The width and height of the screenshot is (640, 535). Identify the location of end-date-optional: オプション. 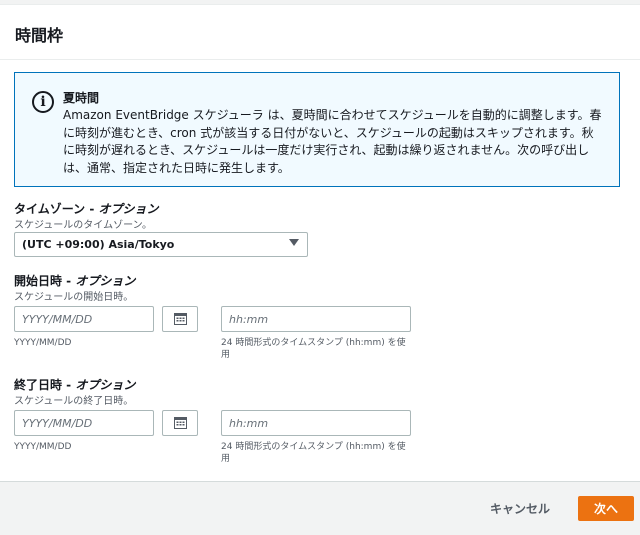
(105, 385).